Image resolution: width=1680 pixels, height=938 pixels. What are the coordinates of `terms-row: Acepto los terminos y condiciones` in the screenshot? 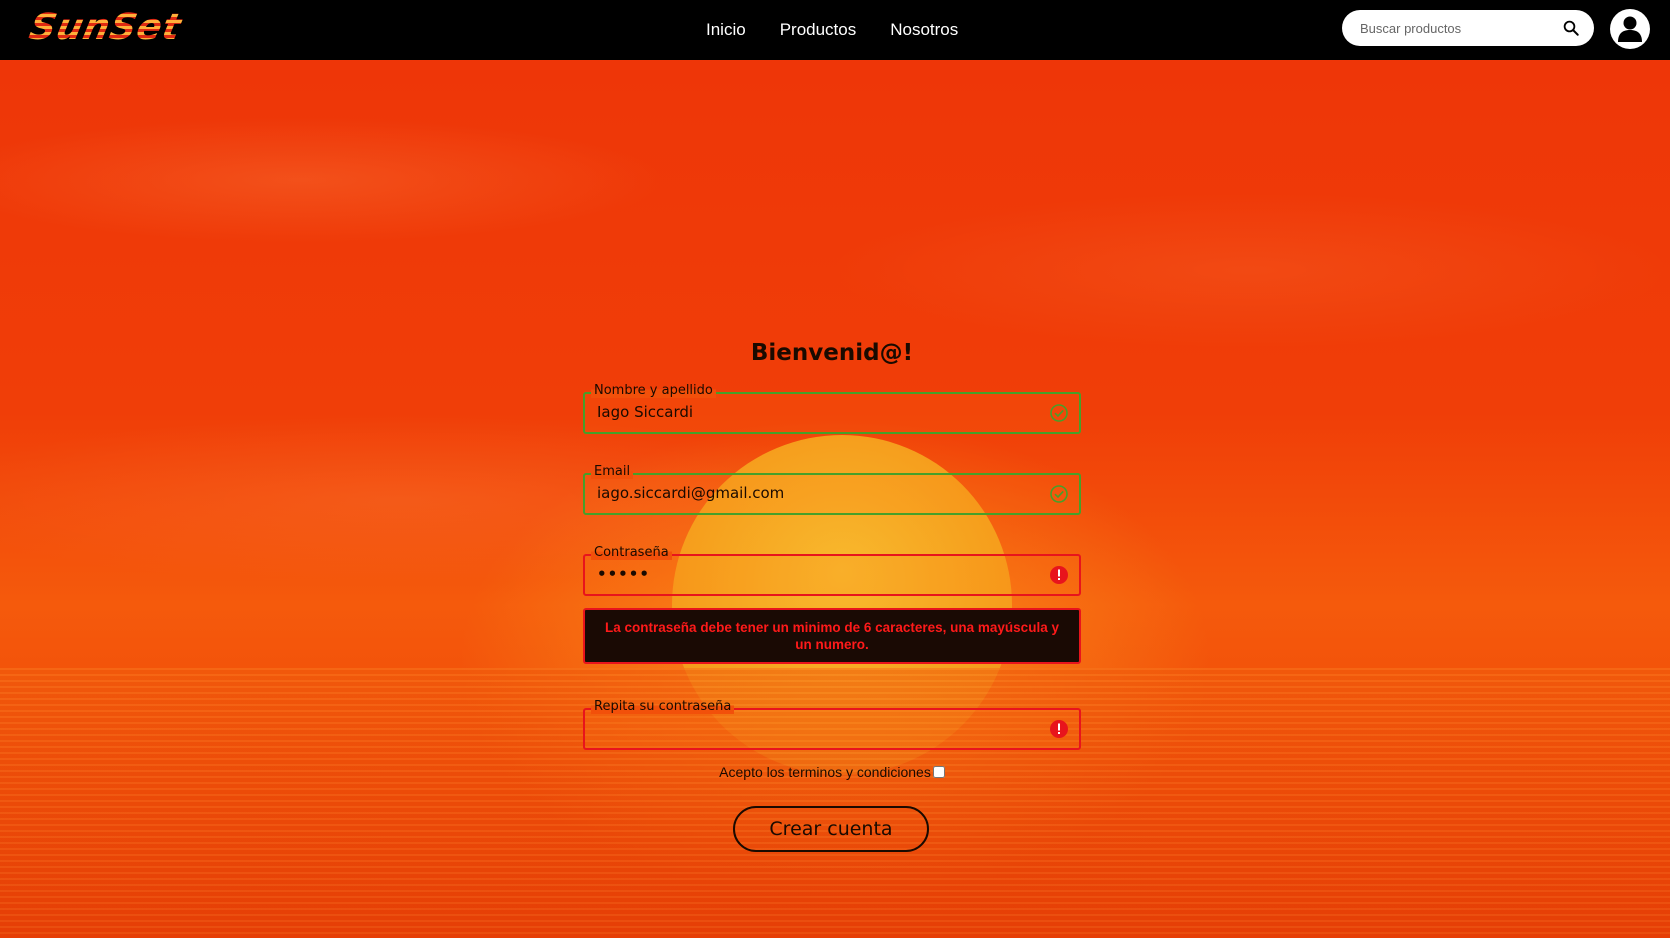 It's located at (832, 772).